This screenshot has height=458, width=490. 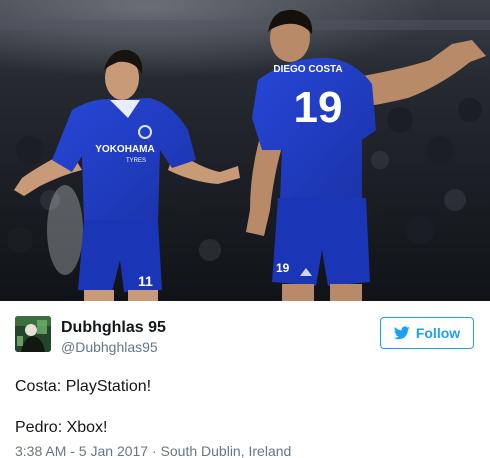 I want to click on display-name: Dubhghlas 95, so click(x=113, y=328).